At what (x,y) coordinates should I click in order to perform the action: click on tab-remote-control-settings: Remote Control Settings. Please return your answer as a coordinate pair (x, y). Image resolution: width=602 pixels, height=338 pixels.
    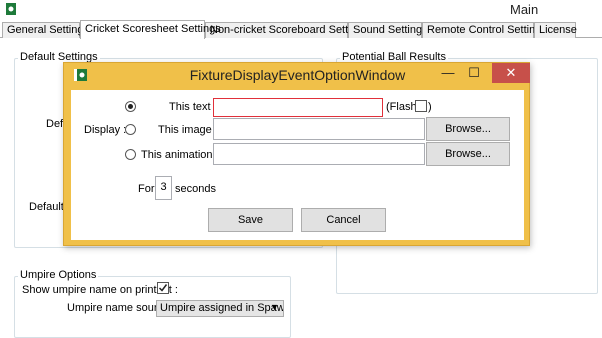
    Looking at the image, I should click on (484, 30).